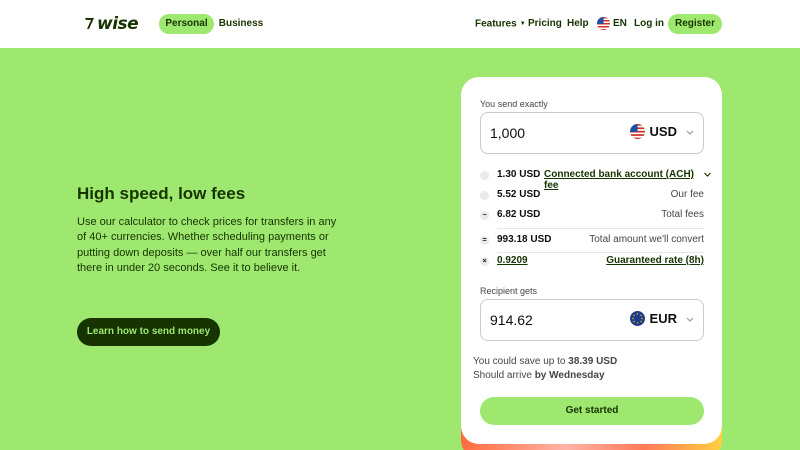 This screenshot has height=450, width=800. Describe the element at coordinates (118, 24) in the screenshot. I see `logo-text: wise` at that location.